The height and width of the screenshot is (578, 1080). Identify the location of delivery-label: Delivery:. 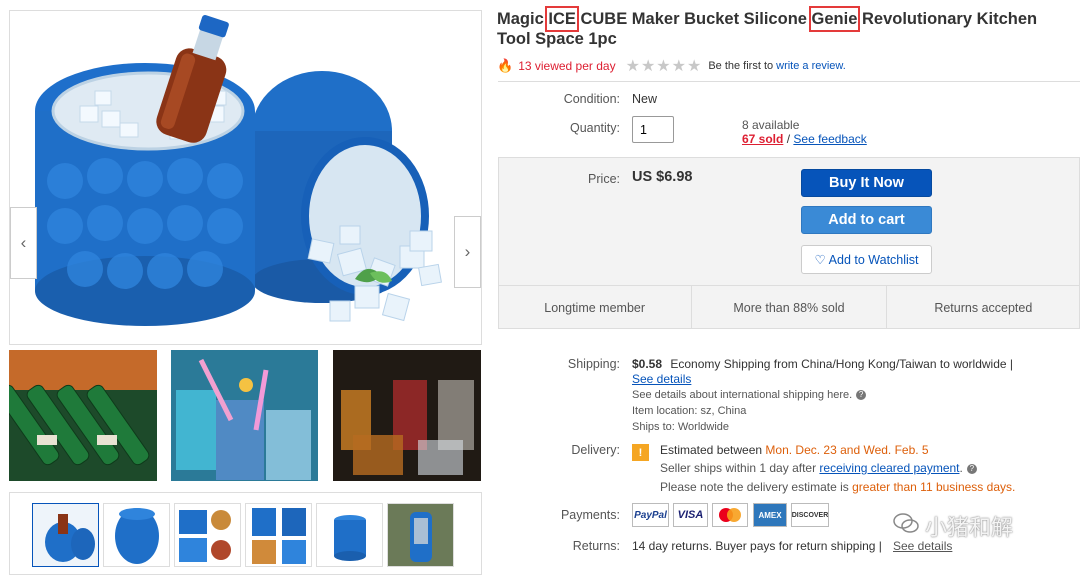
(595, 450).